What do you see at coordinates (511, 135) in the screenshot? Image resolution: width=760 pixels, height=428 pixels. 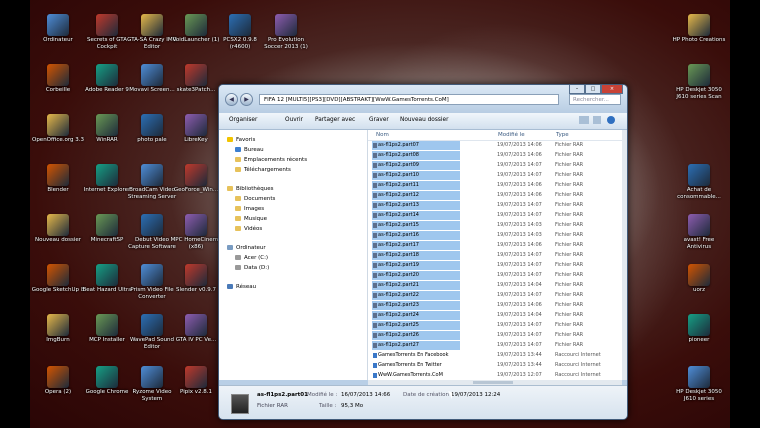 I see `column-modified: Modifié le` at bounding box center [511, 135].